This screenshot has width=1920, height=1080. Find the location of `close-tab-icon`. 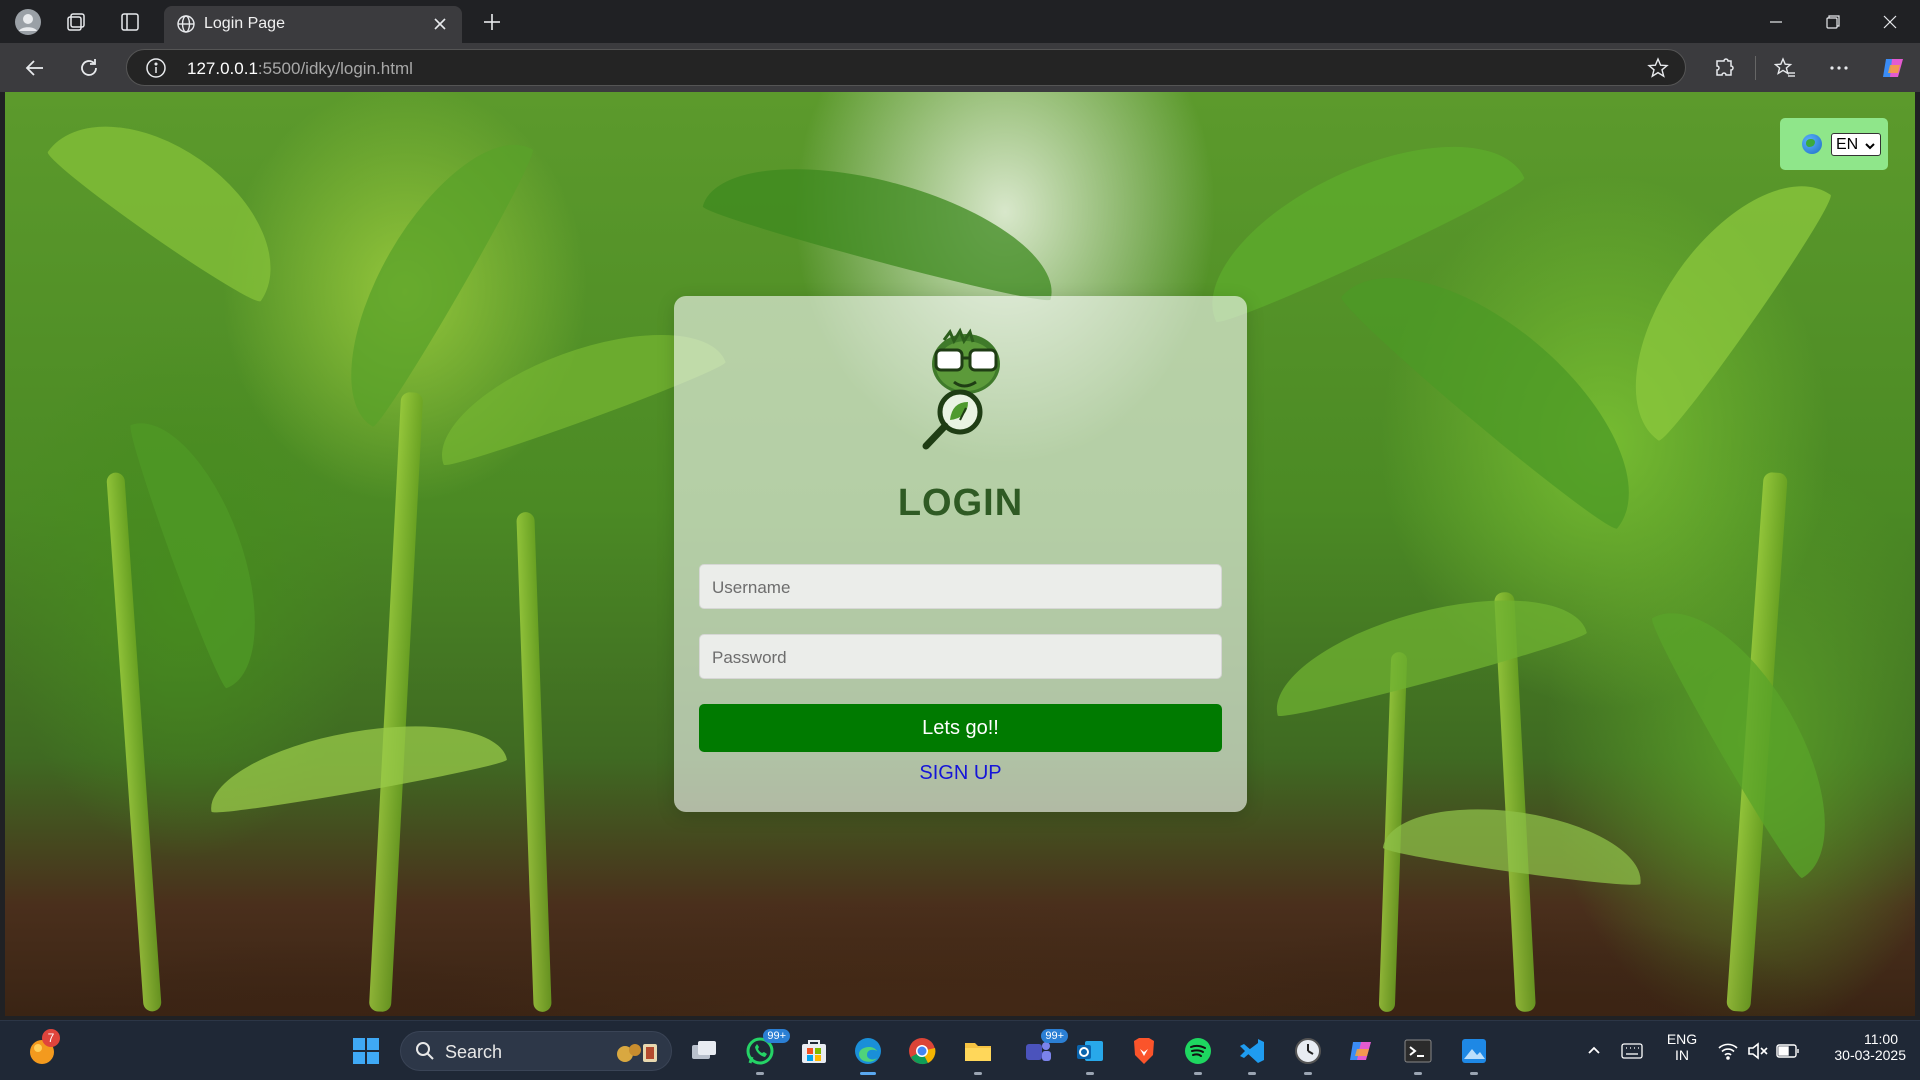

close-tab-icon is located at coordinates (440, 24).